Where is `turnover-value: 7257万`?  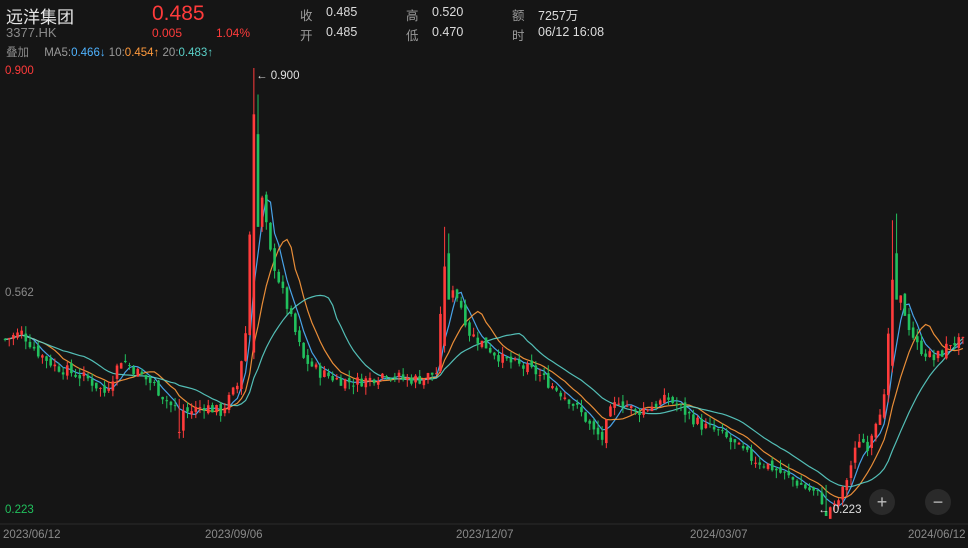
turnover-value: 7257万 is located at coordinates (558, 16).